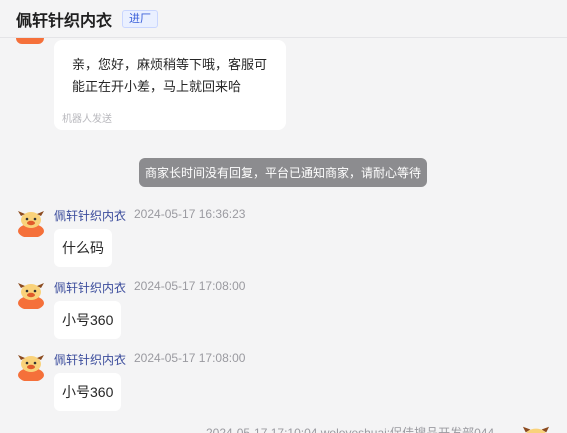 The height and width of the screenshot is (433, 567). What do you see at coordinates (30, 41) in the screenshot?
I see `bot-avatar` at bounding box center [30, 41].